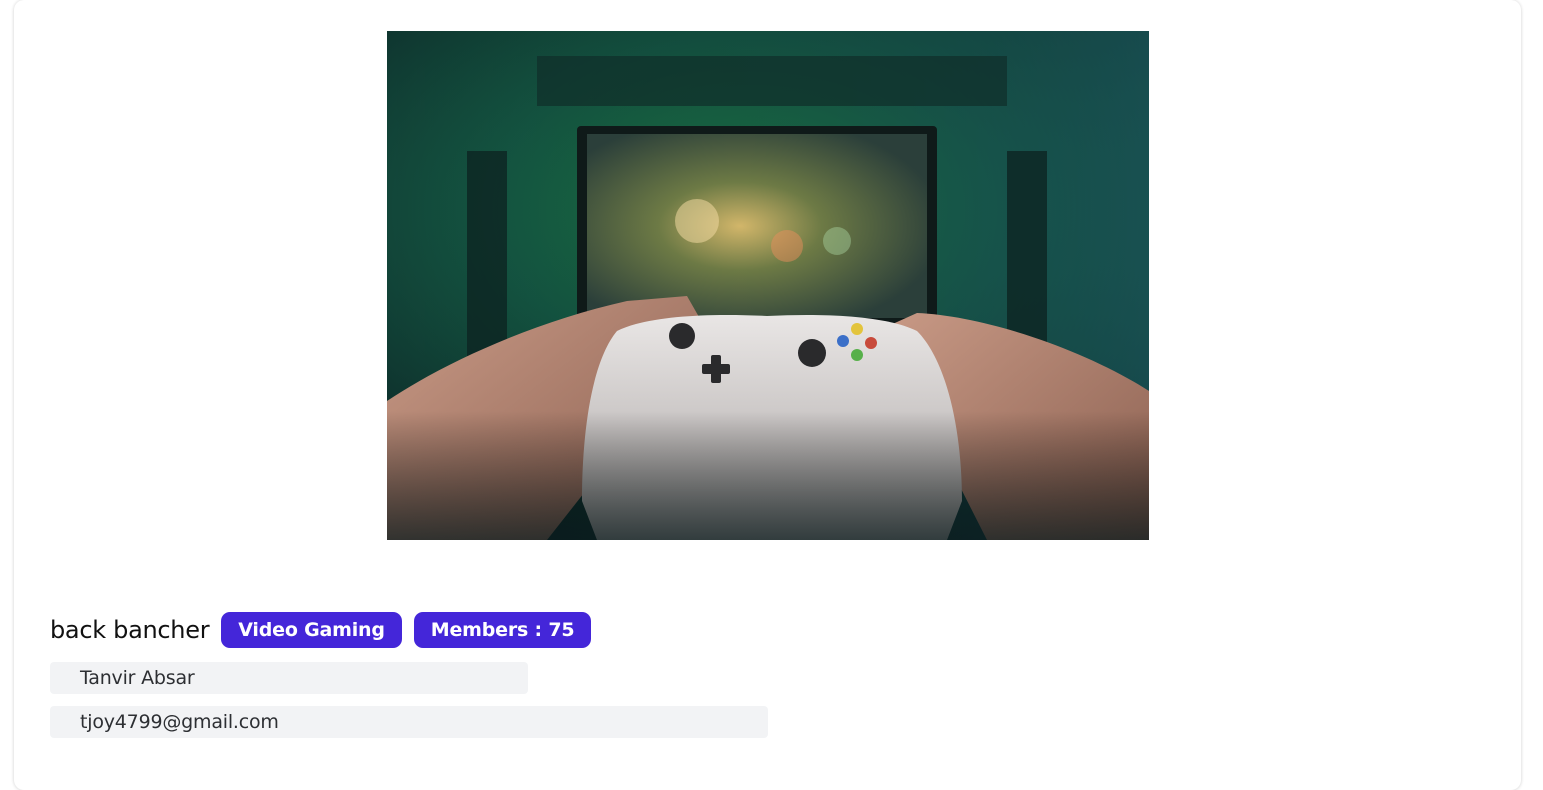 The width and height of the screenshot is (1543, 790). I want to click on group-name: back bancher, so click(130, 630).